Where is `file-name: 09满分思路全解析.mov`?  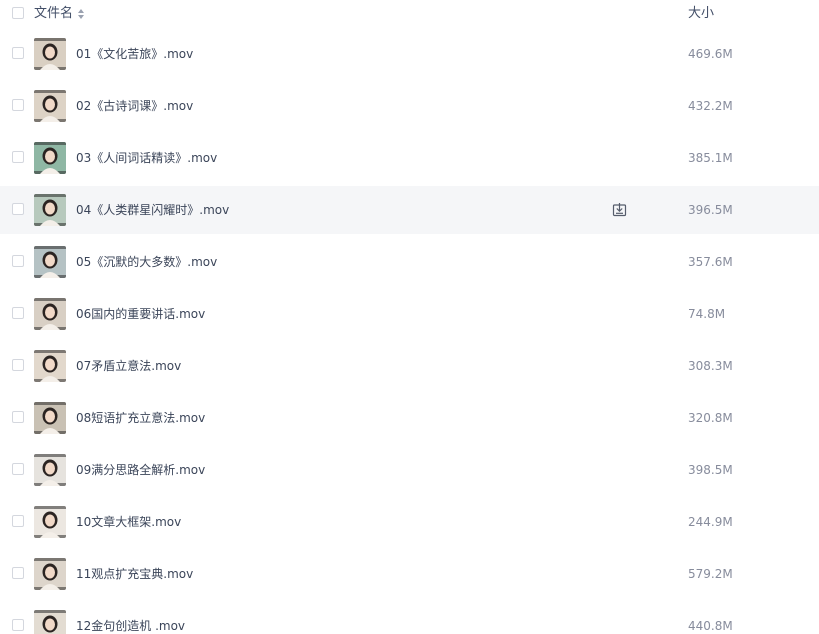 file-name: 09满分思路全解析.mov is located at coordinates (140, 470).